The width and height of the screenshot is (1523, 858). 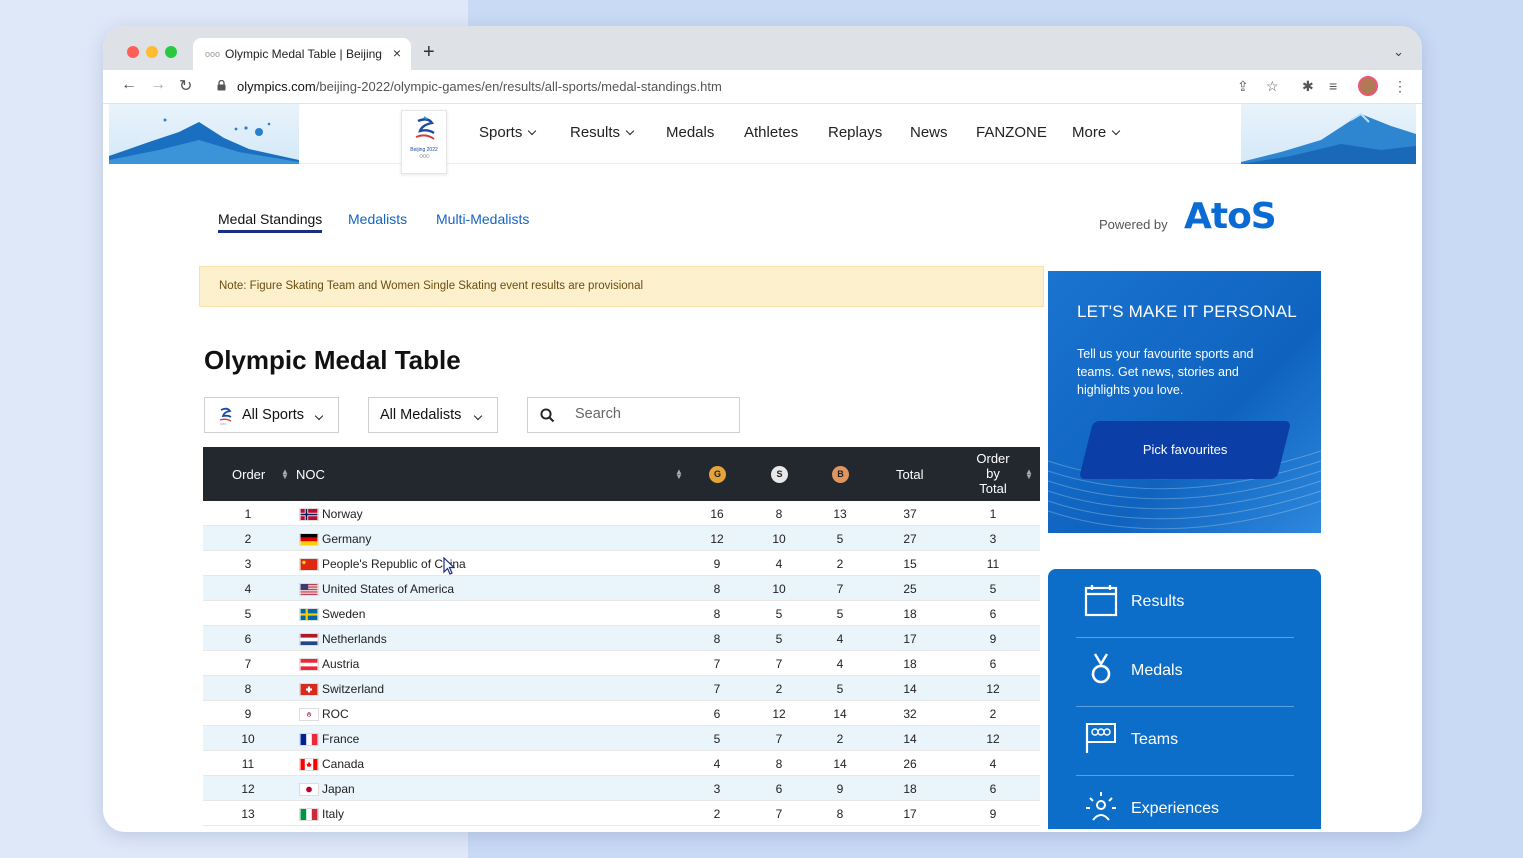 I want to click on noc-name: Germany, so click(x=346, y=539).